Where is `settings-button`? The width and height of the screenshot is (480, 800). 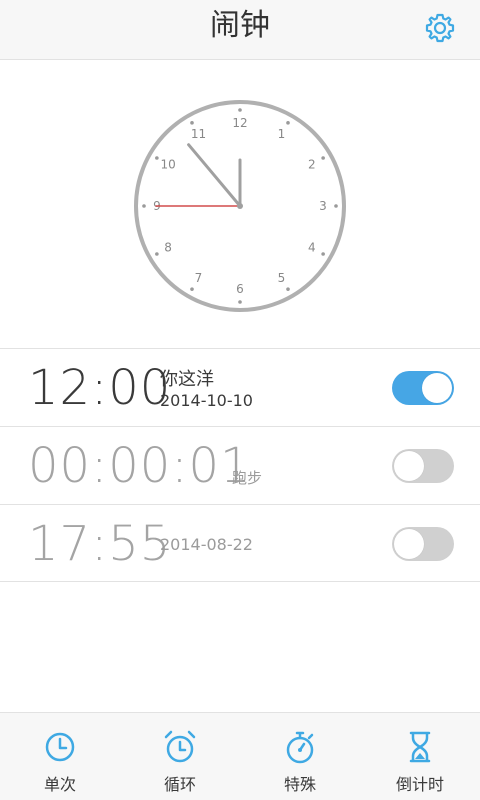
settings-button is located at coordinates (440, 28).